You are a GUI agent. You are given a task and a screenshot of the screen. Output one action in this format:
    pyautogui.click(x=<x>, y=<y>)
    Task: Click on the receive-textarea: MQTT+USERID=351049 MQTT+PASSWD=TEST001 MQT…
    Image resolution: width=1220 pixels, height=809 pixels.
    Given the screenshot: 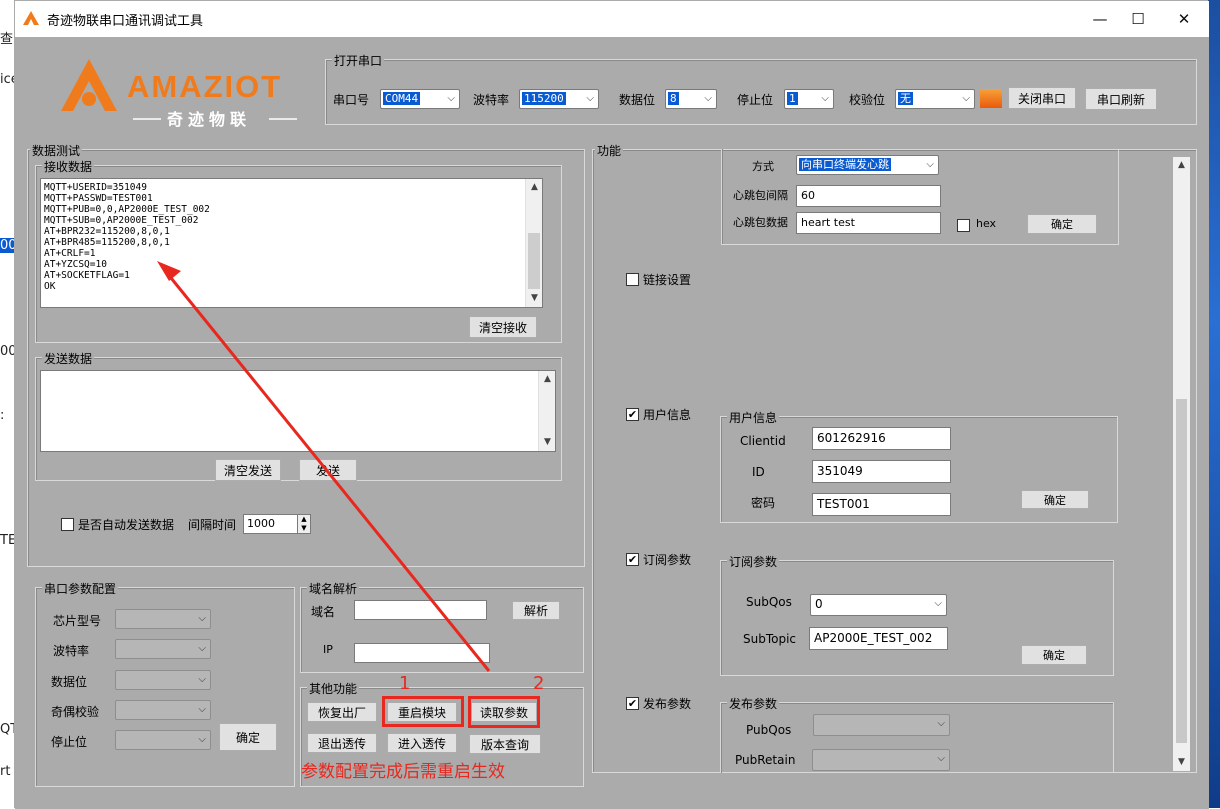 What is the action you would take?
    pyautogui.click(x=291, y=243)
    